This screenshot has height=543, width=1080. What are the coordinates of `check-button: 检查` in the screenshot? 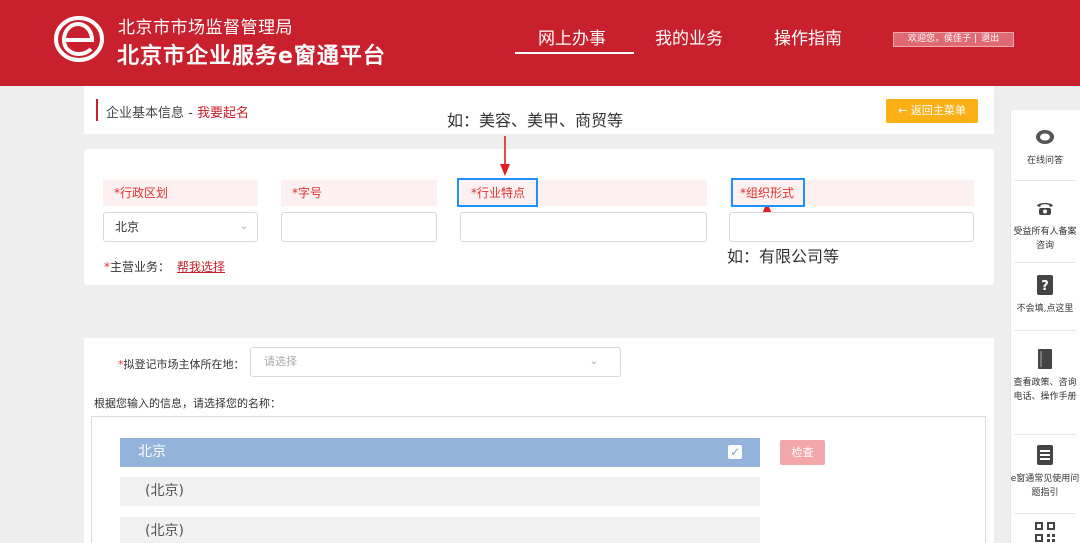 It's located at (802, 452).